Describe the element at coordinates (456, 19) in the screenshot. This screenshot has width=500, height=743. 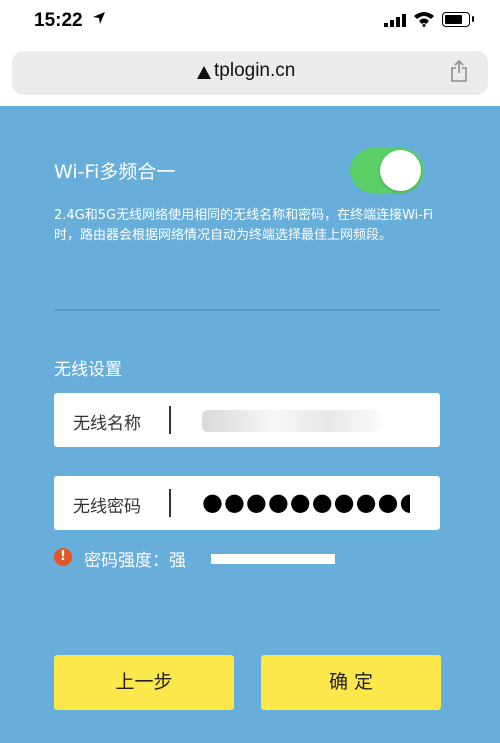
I see `battery-icon` at that location.